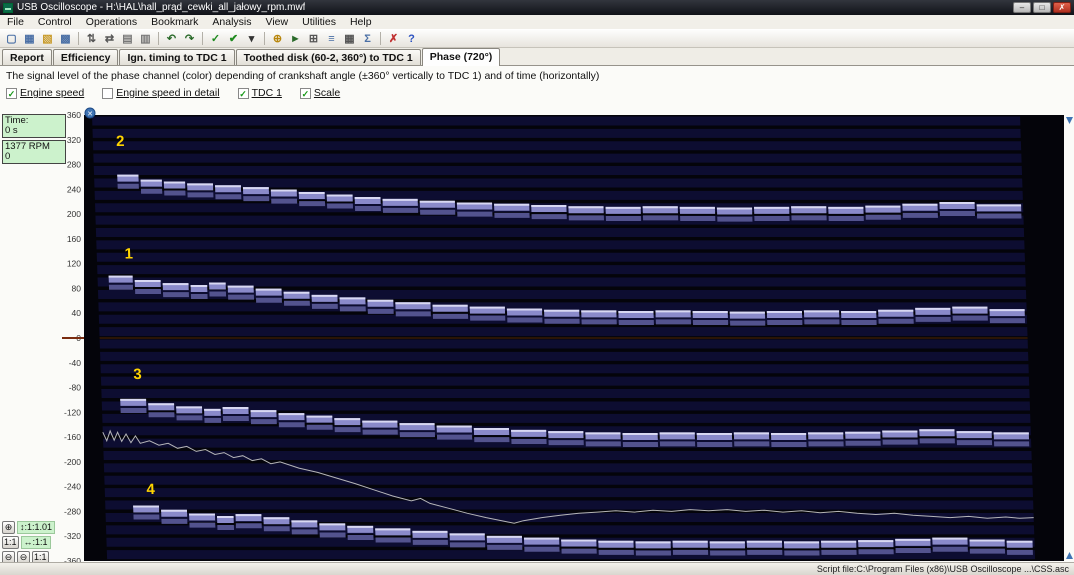  I want to click on time-readout: Time: 0 s, so click(34, 126).